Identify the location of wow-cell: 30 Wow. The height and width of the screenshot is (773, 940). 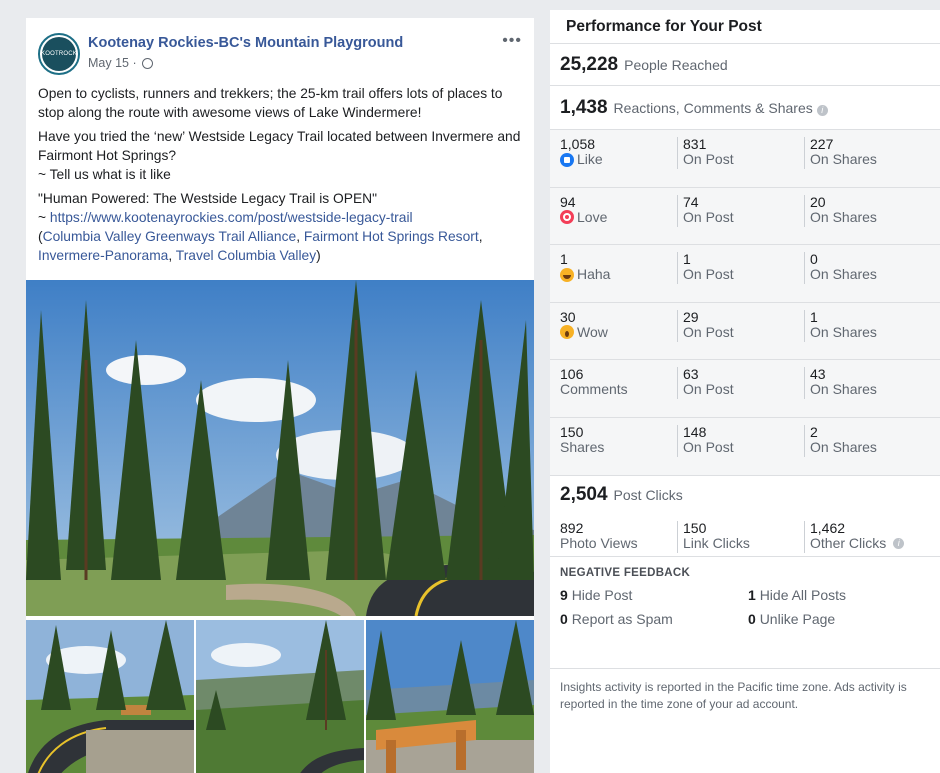
(613, 334).